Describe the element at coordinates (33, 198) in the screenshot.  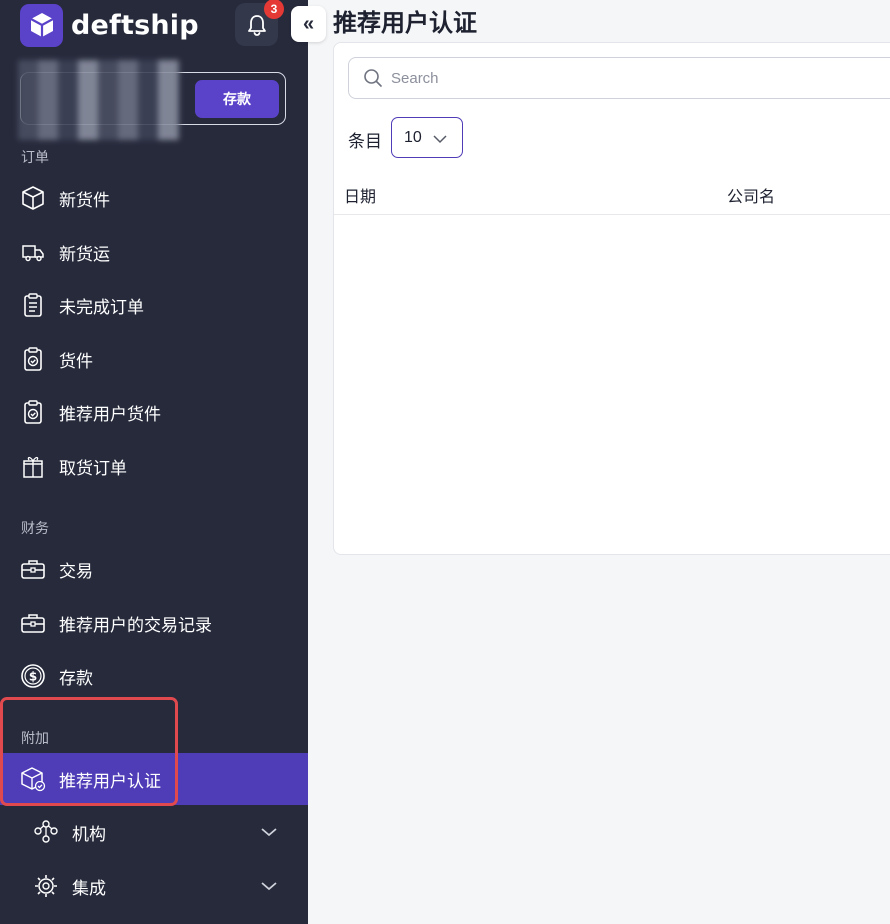
I see `box-icon` at that location.